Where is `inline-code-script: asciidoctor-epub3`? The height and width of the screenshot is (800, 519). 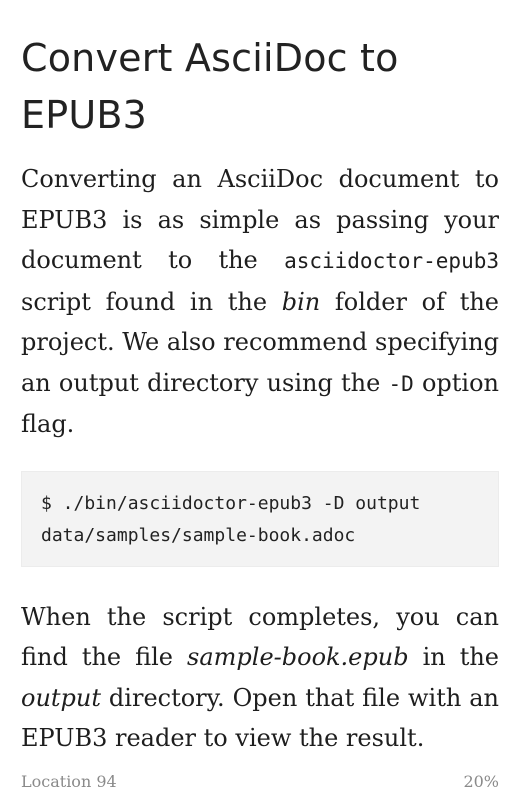 inline-code-script: asciidoctor-epub3 is located at coordinates (391, 261).